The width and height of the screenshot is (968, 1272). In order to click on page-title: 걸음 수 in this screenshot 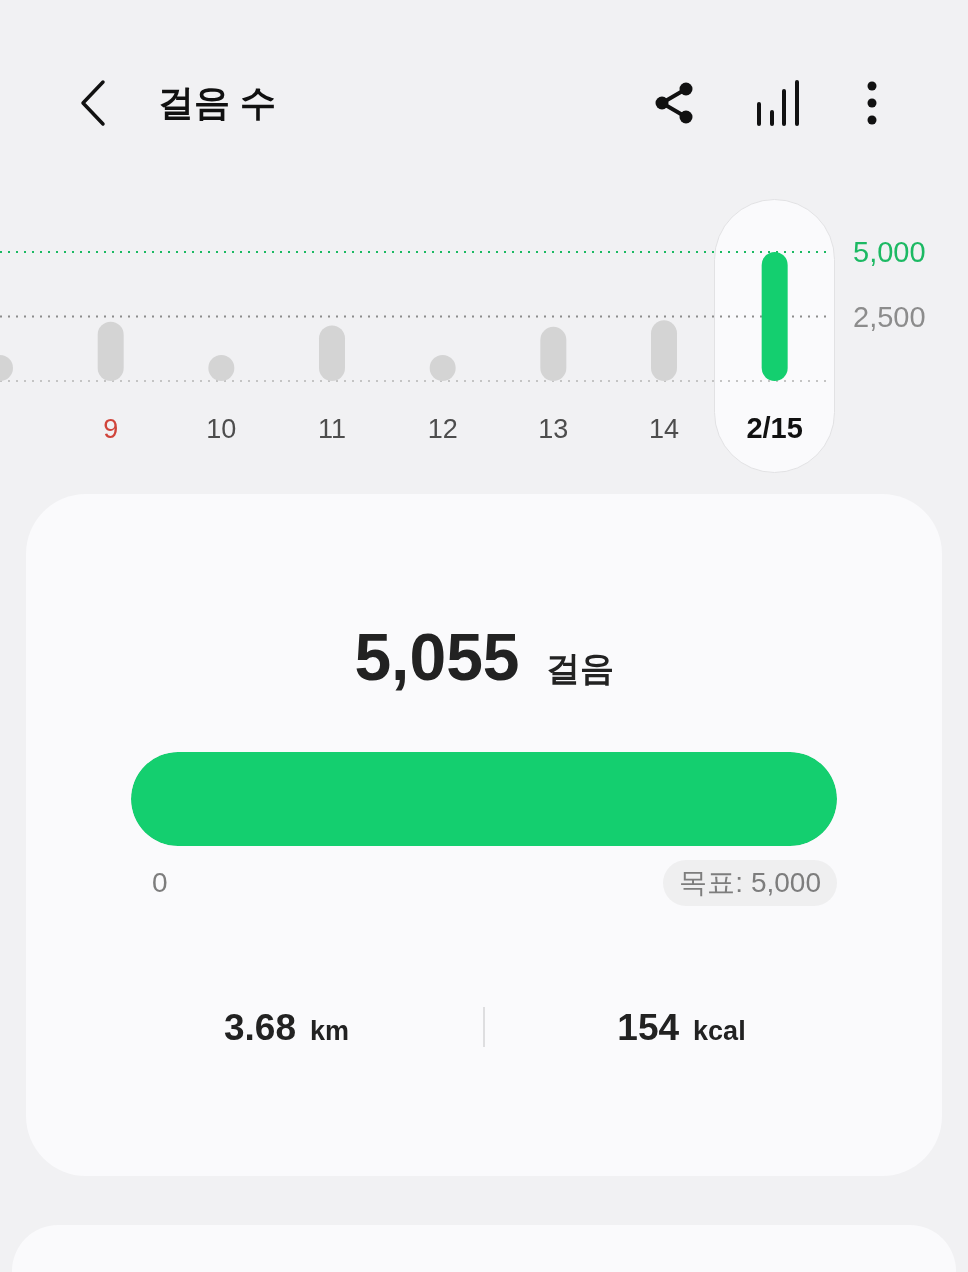, I will do `click(217, 103)`.